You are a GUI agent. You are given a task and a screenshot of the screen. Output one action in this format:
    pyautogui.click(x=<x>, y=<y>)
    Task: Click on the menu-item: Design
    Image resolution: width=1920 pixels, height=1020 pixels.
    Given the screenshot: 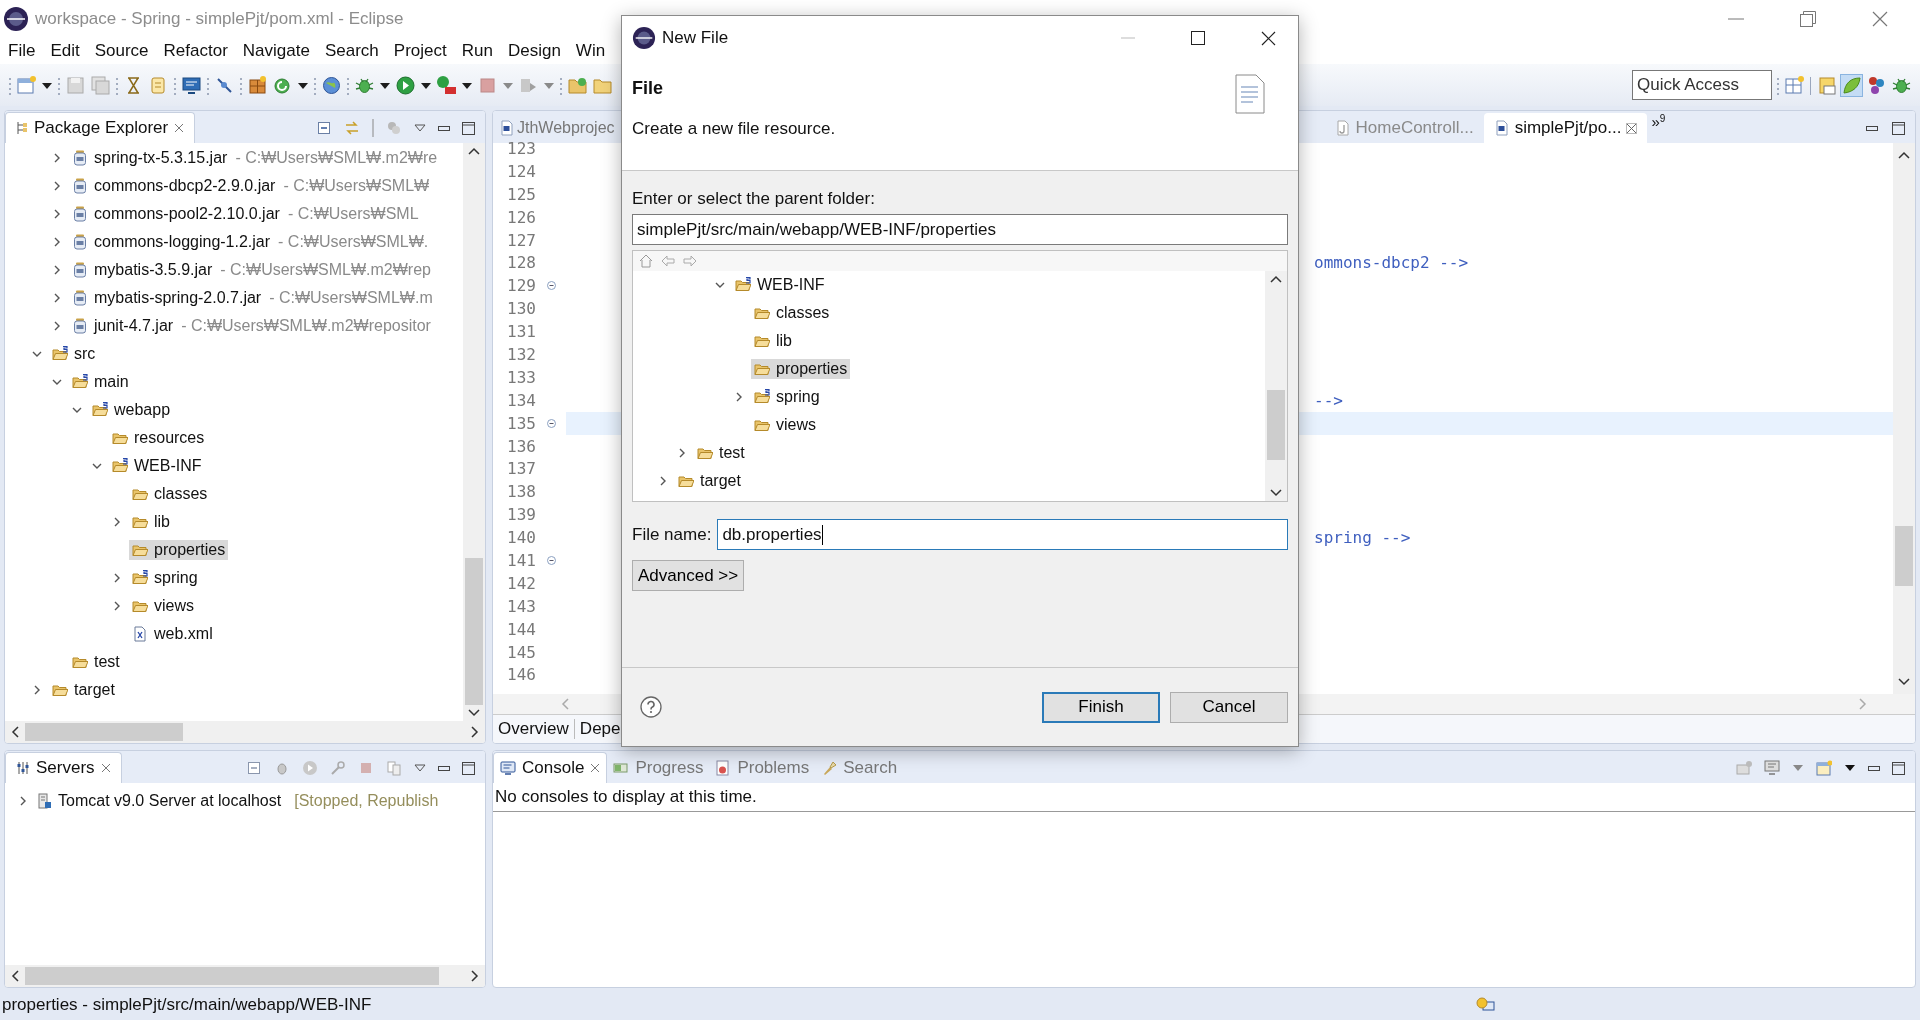 What is the action you would take?
    pyautogui.click(x=534, y=51)
    